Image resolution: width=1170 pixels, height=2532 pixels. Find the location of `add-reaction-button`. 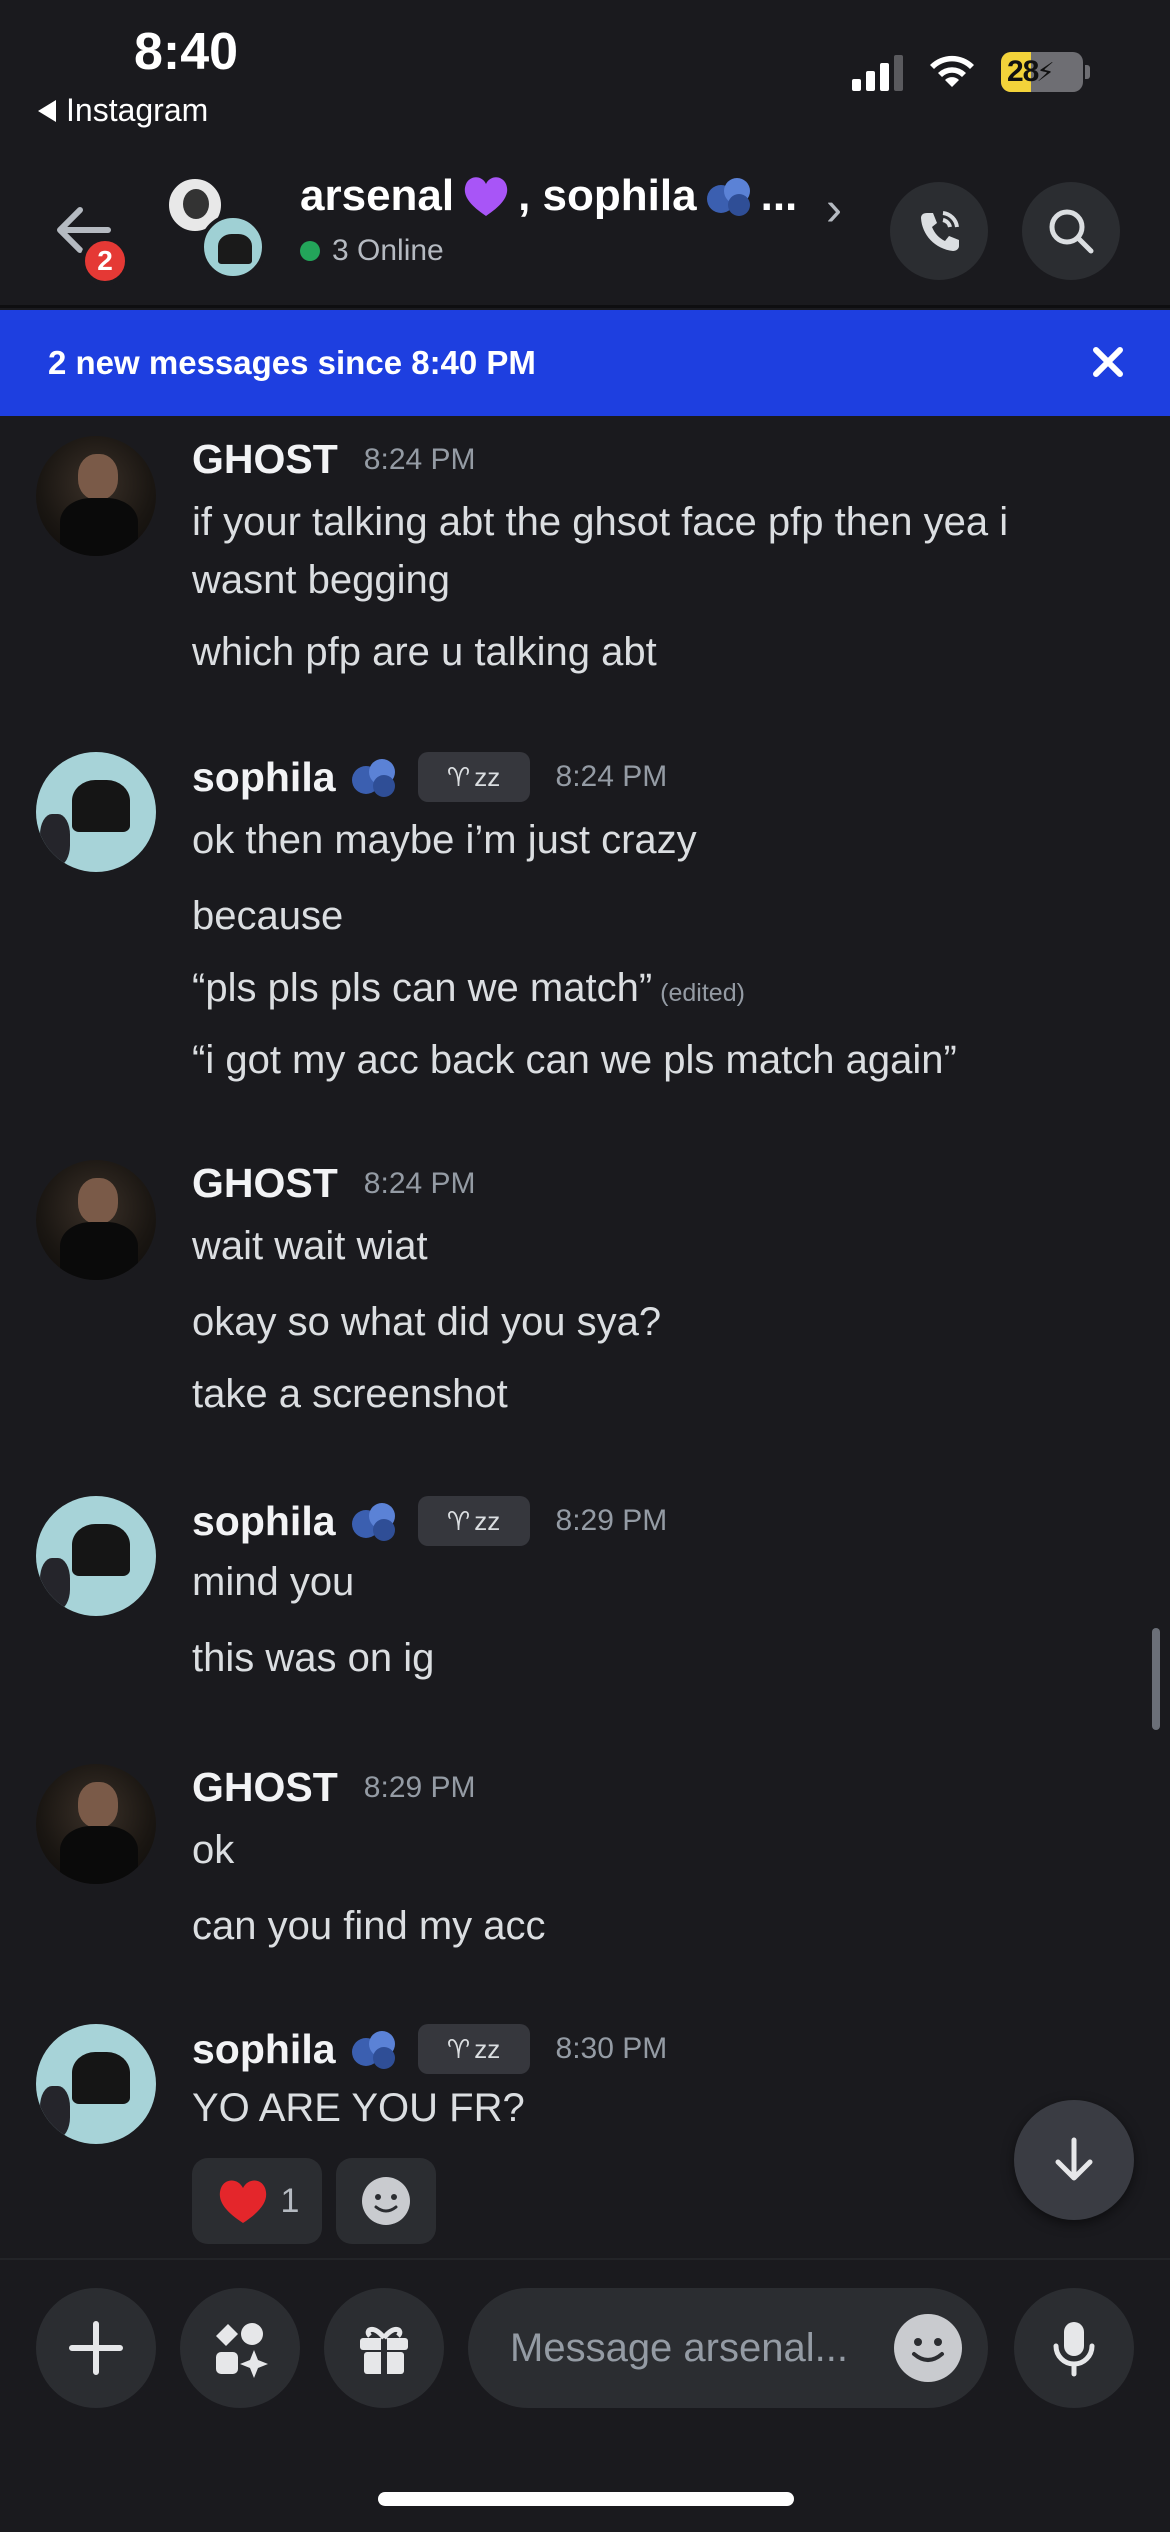

add-reaction-button is located at coordinates (386, 2201).